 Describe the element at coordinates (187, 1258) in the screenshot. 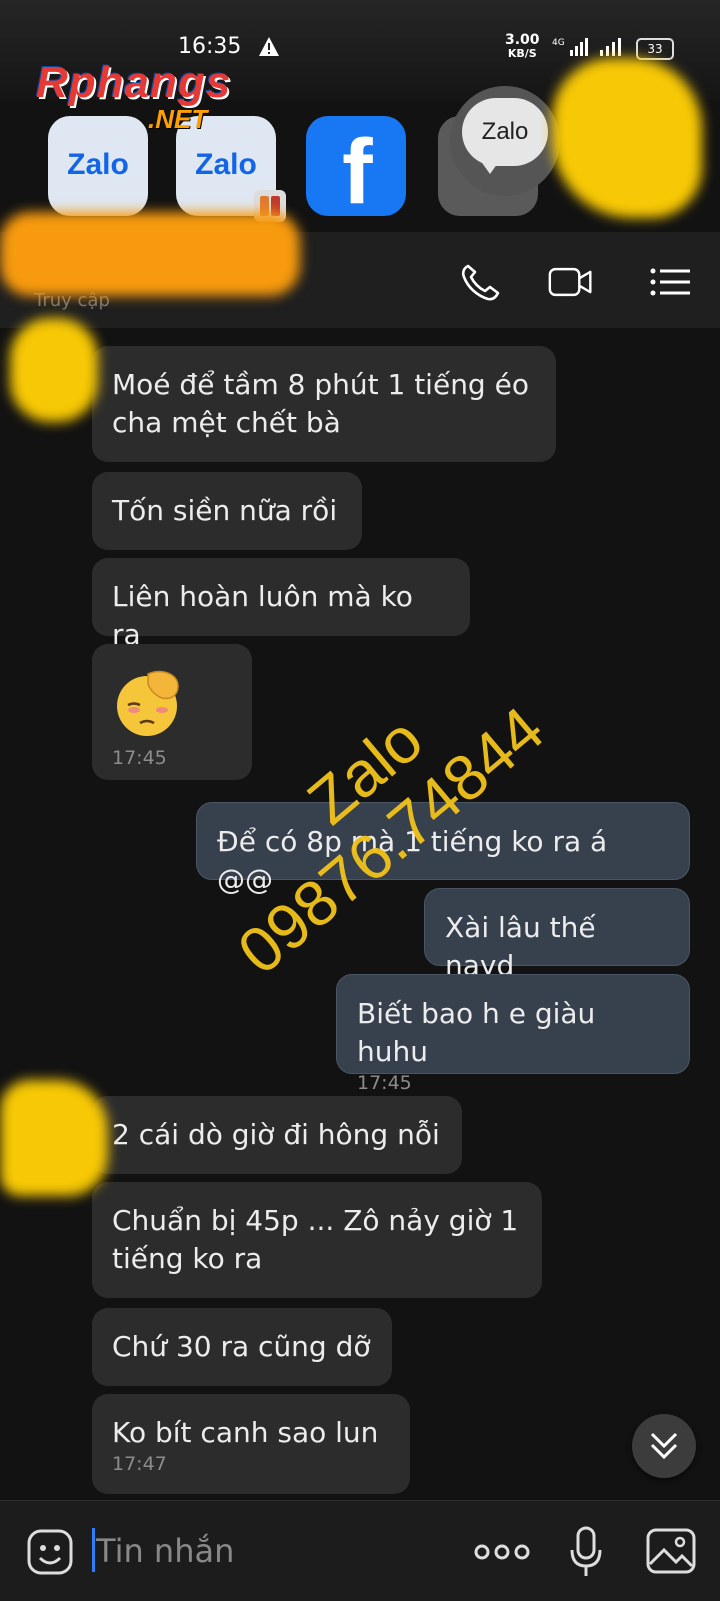

I see `message-text: tiếng ko ra` at that location.